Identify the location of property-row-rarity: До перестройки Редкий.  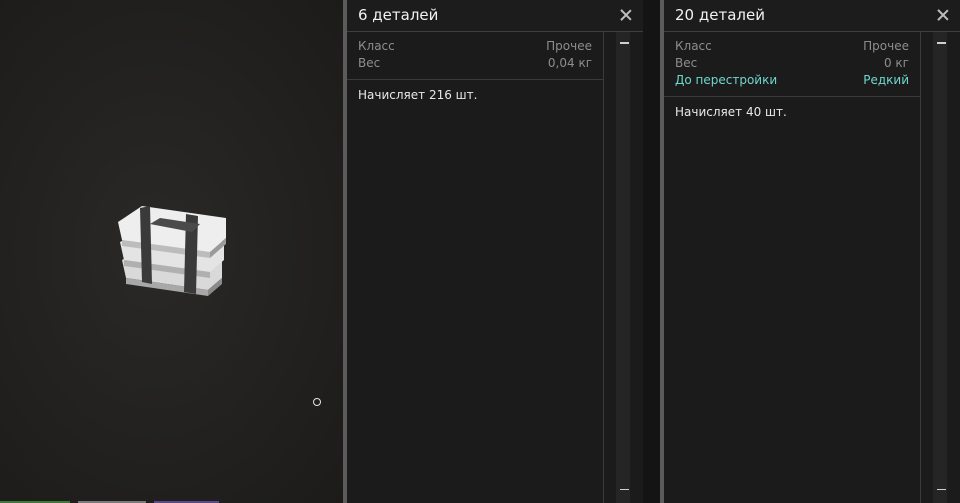
(792, 81).